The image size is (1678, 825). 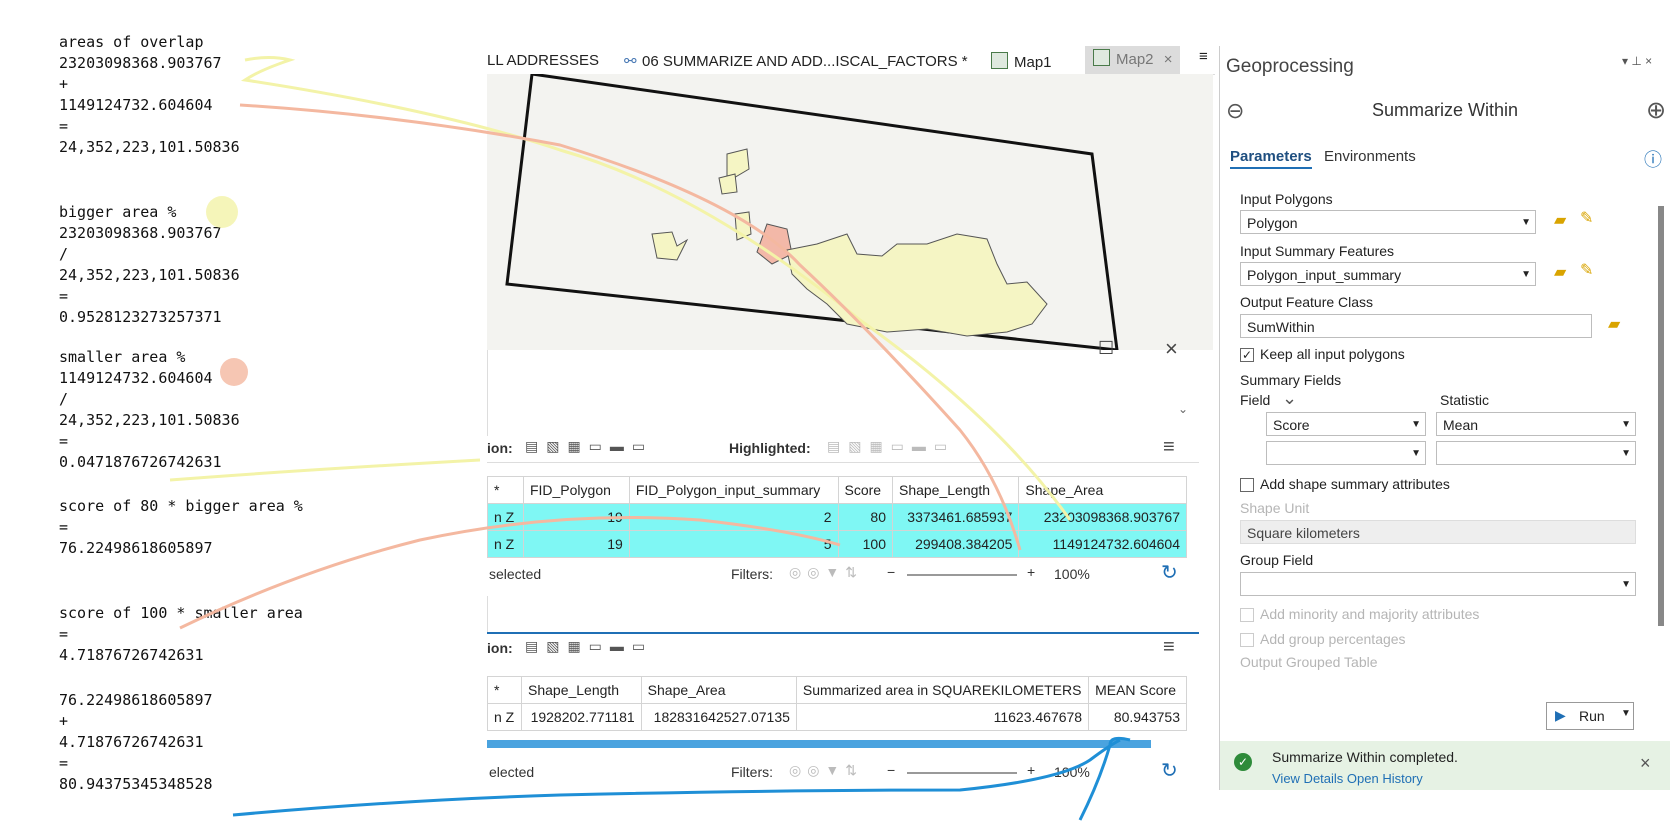 I want to click on note-line: bigger area %, so click(x=118, y=212).